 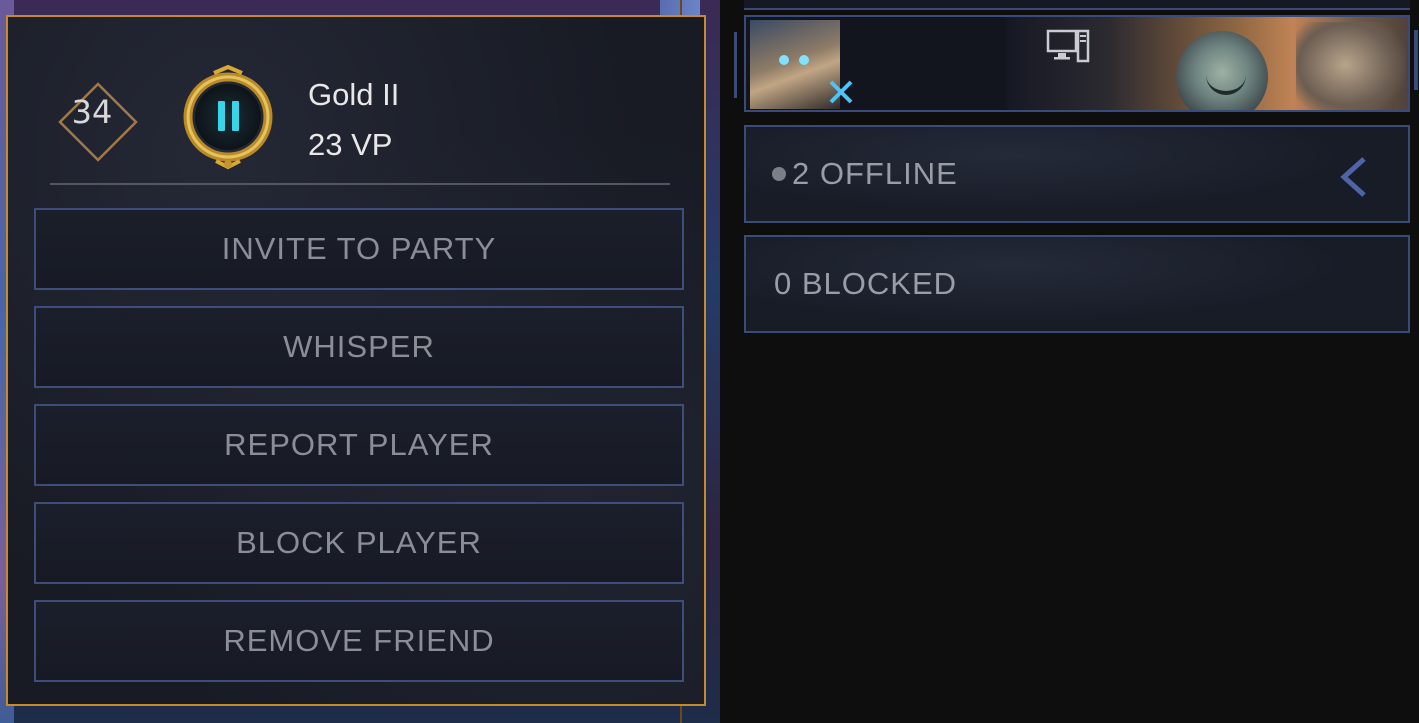 I want to click on duelist-role-icon, so click(x=841, y=92).